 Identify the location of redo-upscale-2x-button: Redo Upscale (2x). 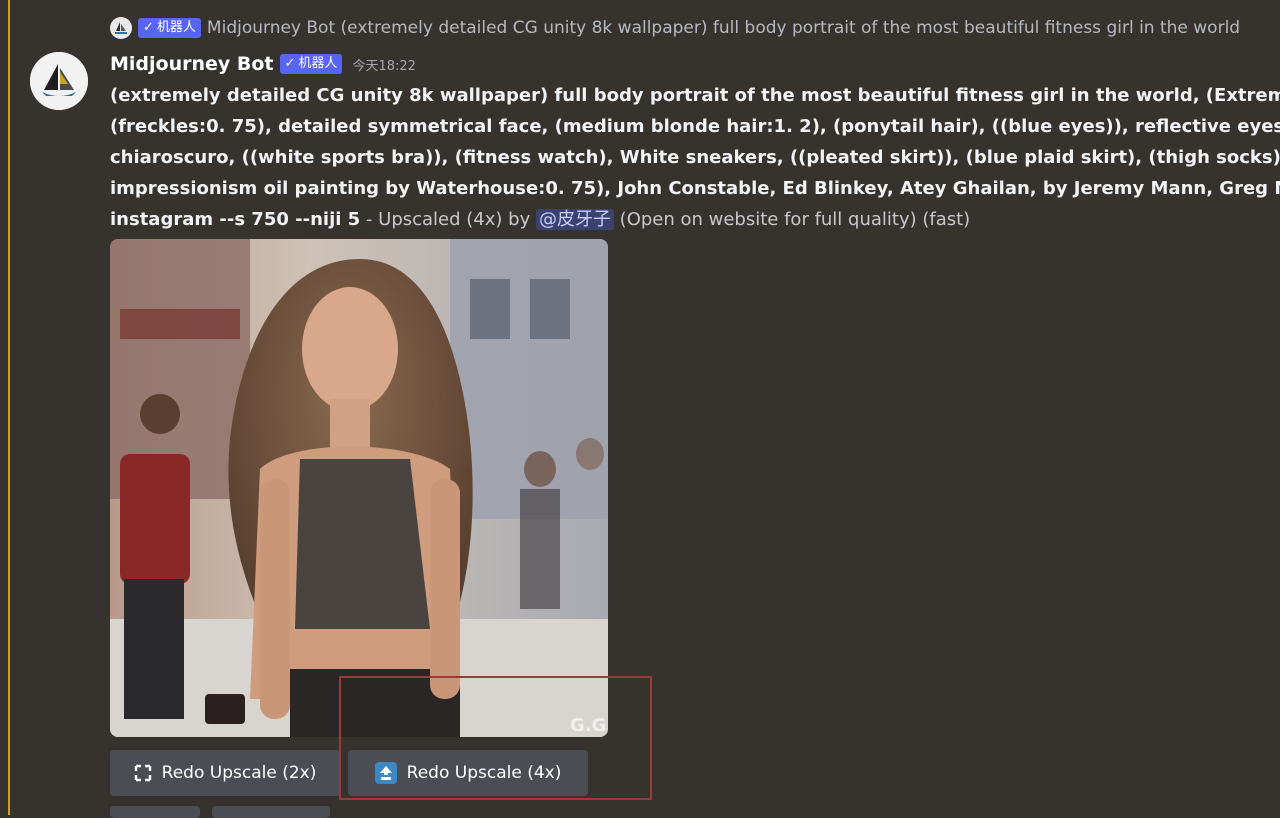
(225, 773).